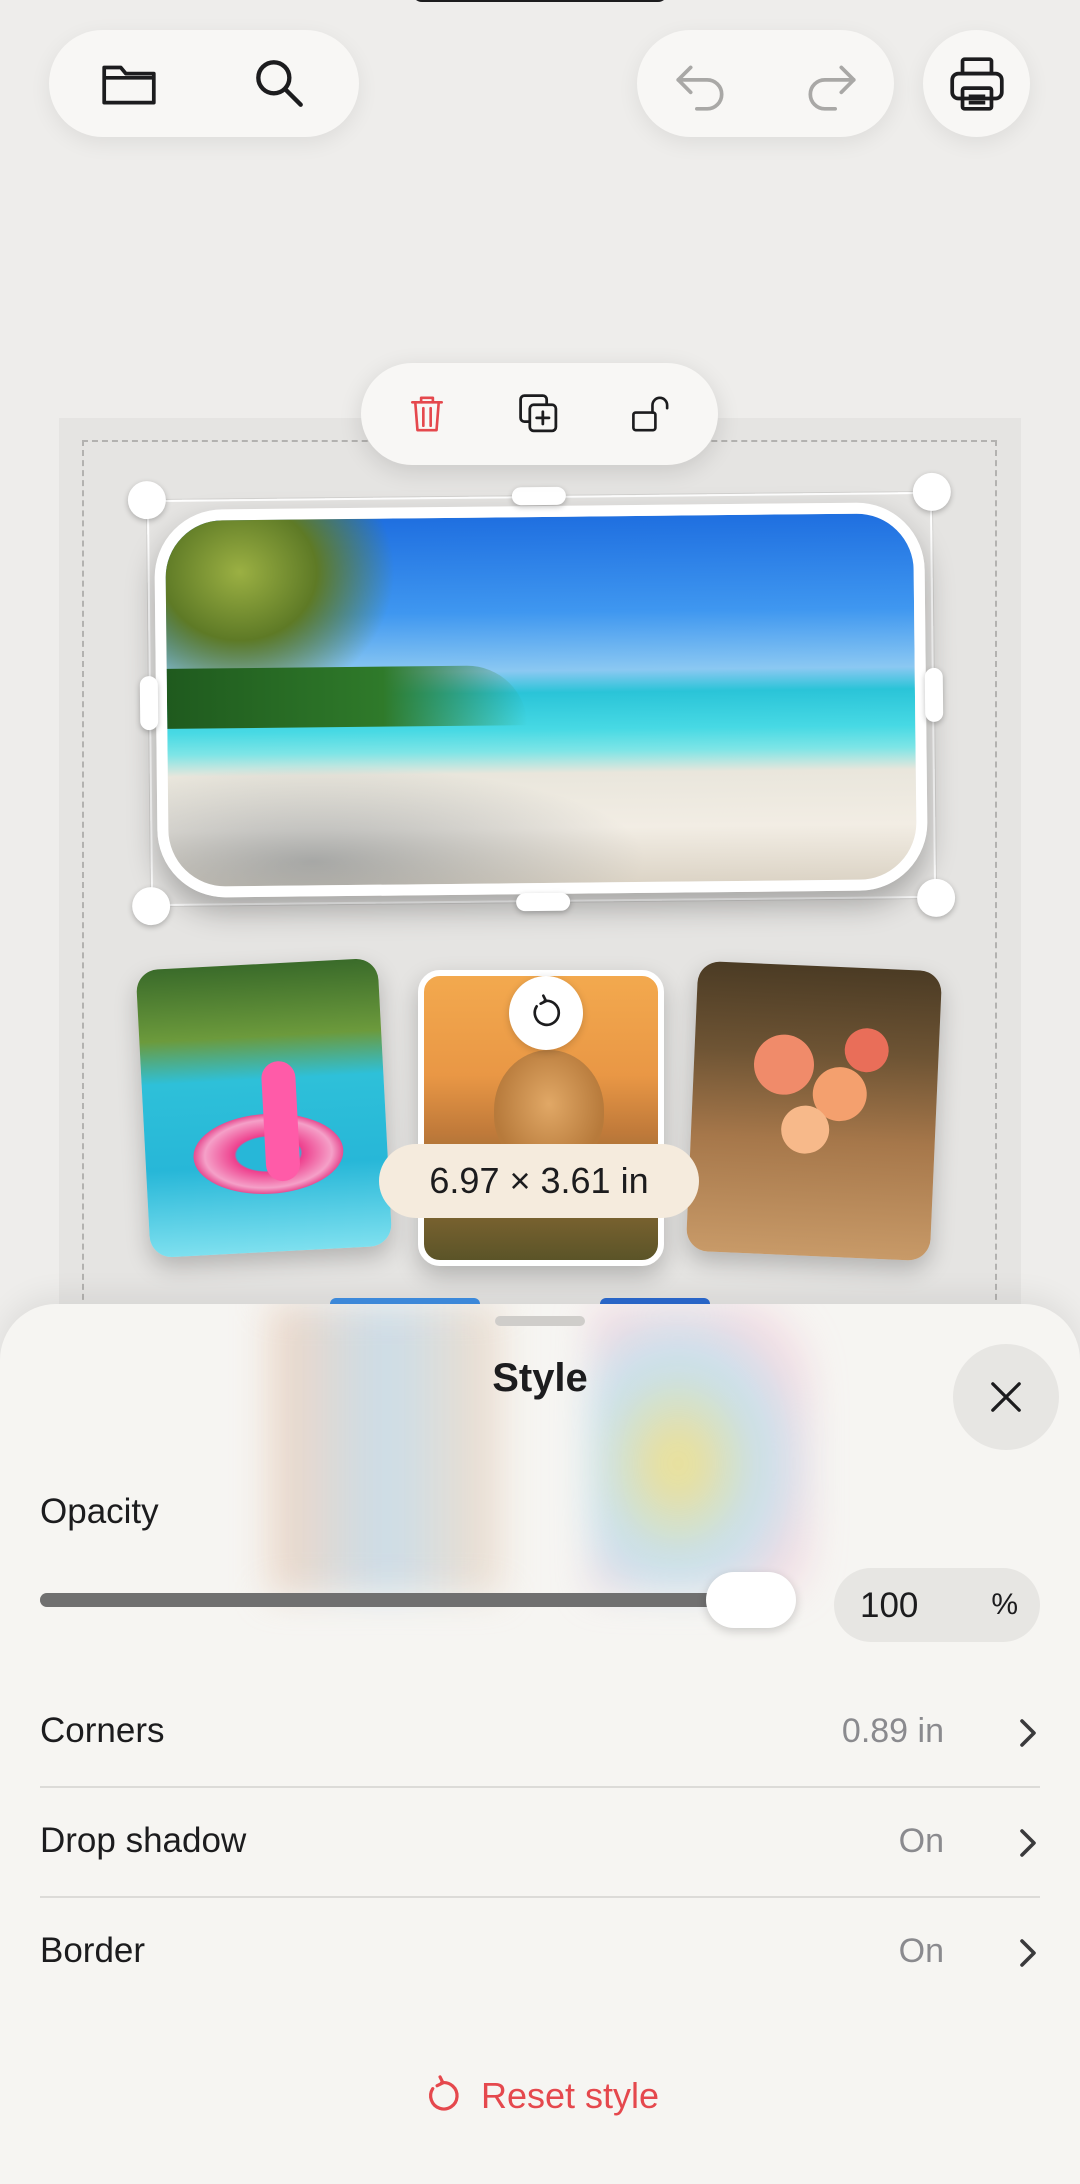 Image resolution: width=1080 pixels, height=2184 pixels. Describe the element at coordinates (1004, 1604) in the screenshot. I see `opacity-unit: %` at that location.